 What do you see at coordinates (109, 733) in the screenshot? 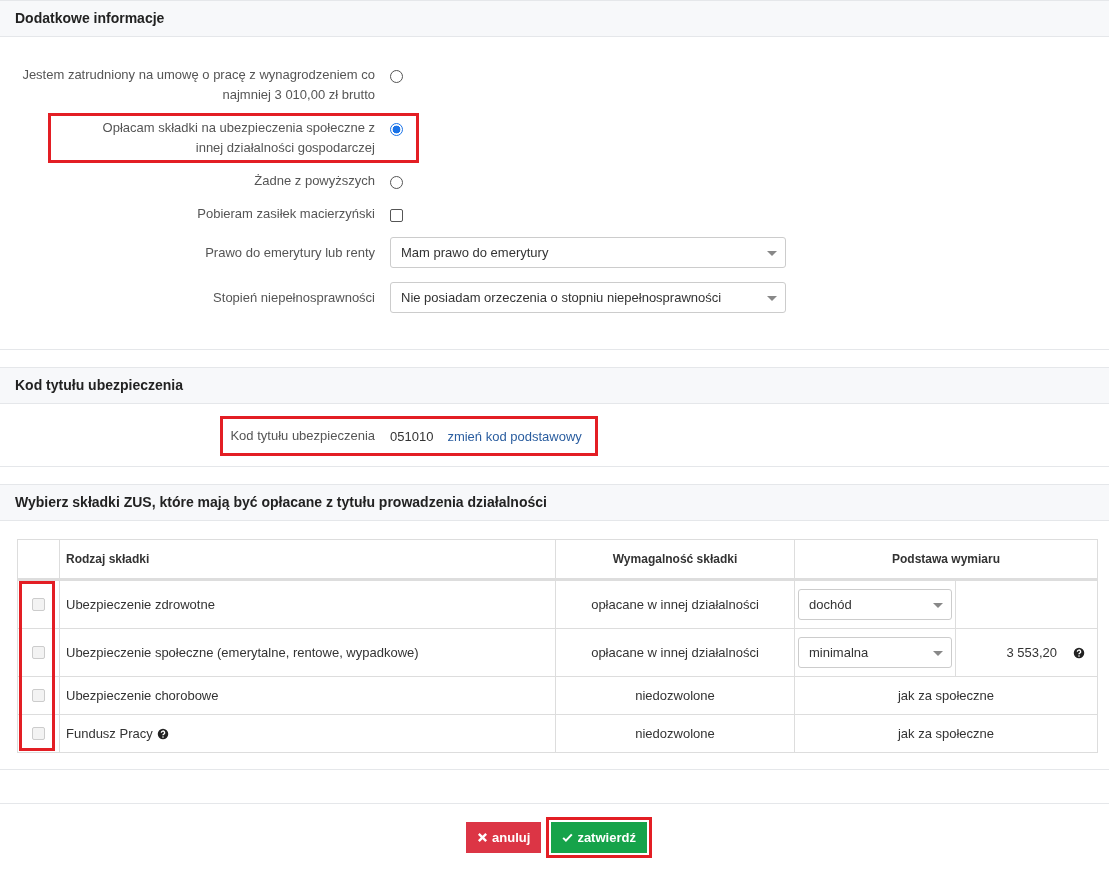
I see `contribution-name: Fundusz Pracy` at bounding box center [109, 733].